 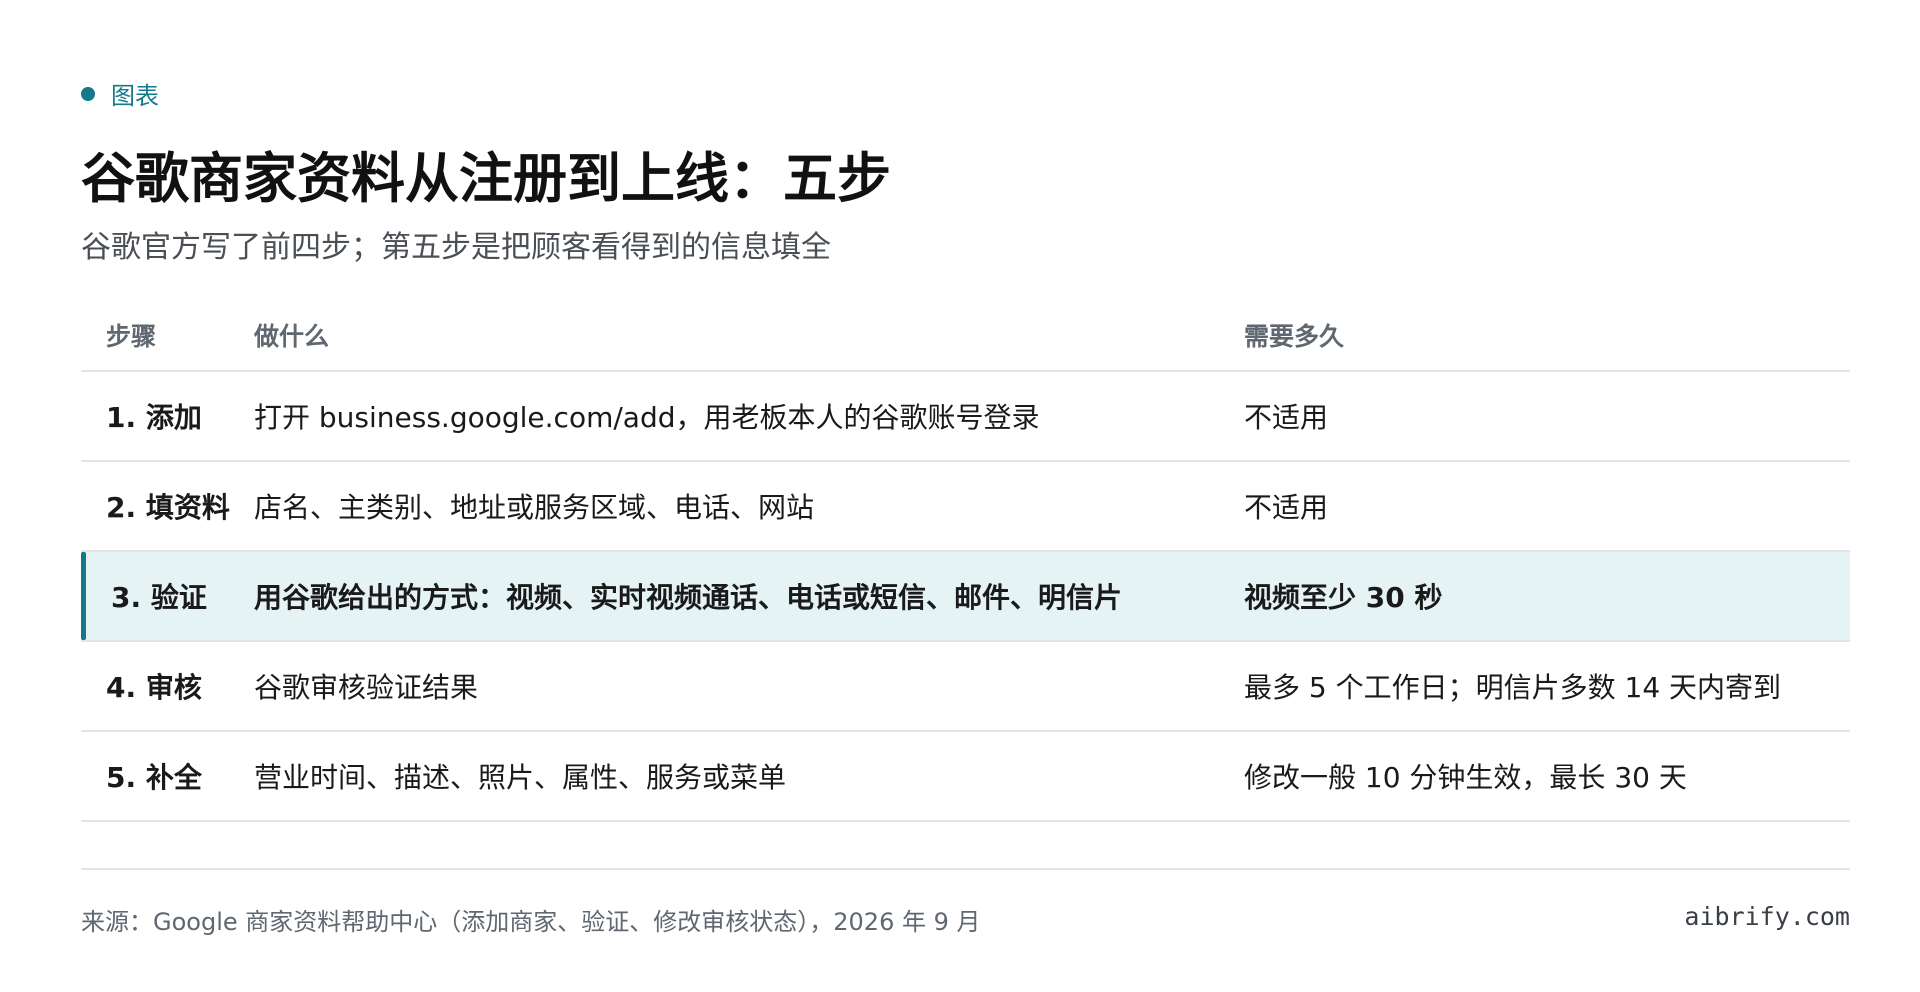 What do you see at coordinates (520, 777) in the screenshot?
I see `what-cell: 营业时间、描述、照片、属性、服务或菜单` at bounding box center [520, 777].